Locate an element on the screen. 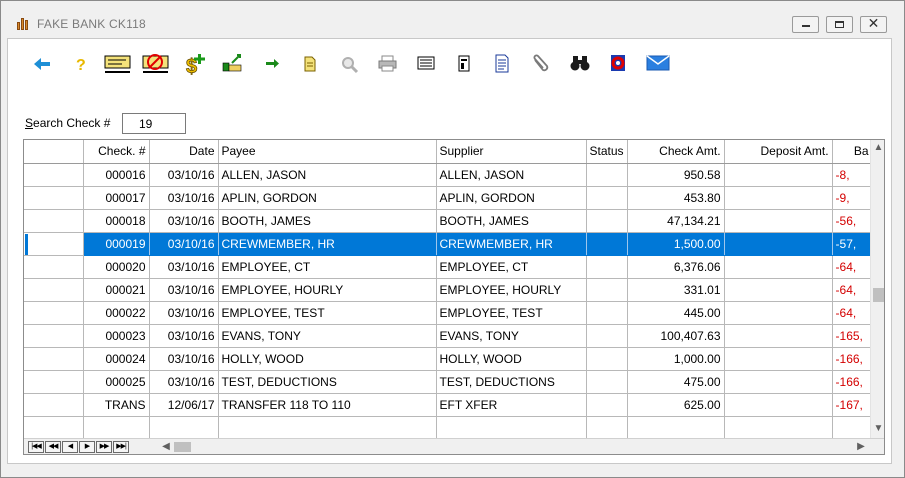 The image size is (905, 478). cell-supplier: EMPLOYEE, TEST is located at coordinates (511, 313).